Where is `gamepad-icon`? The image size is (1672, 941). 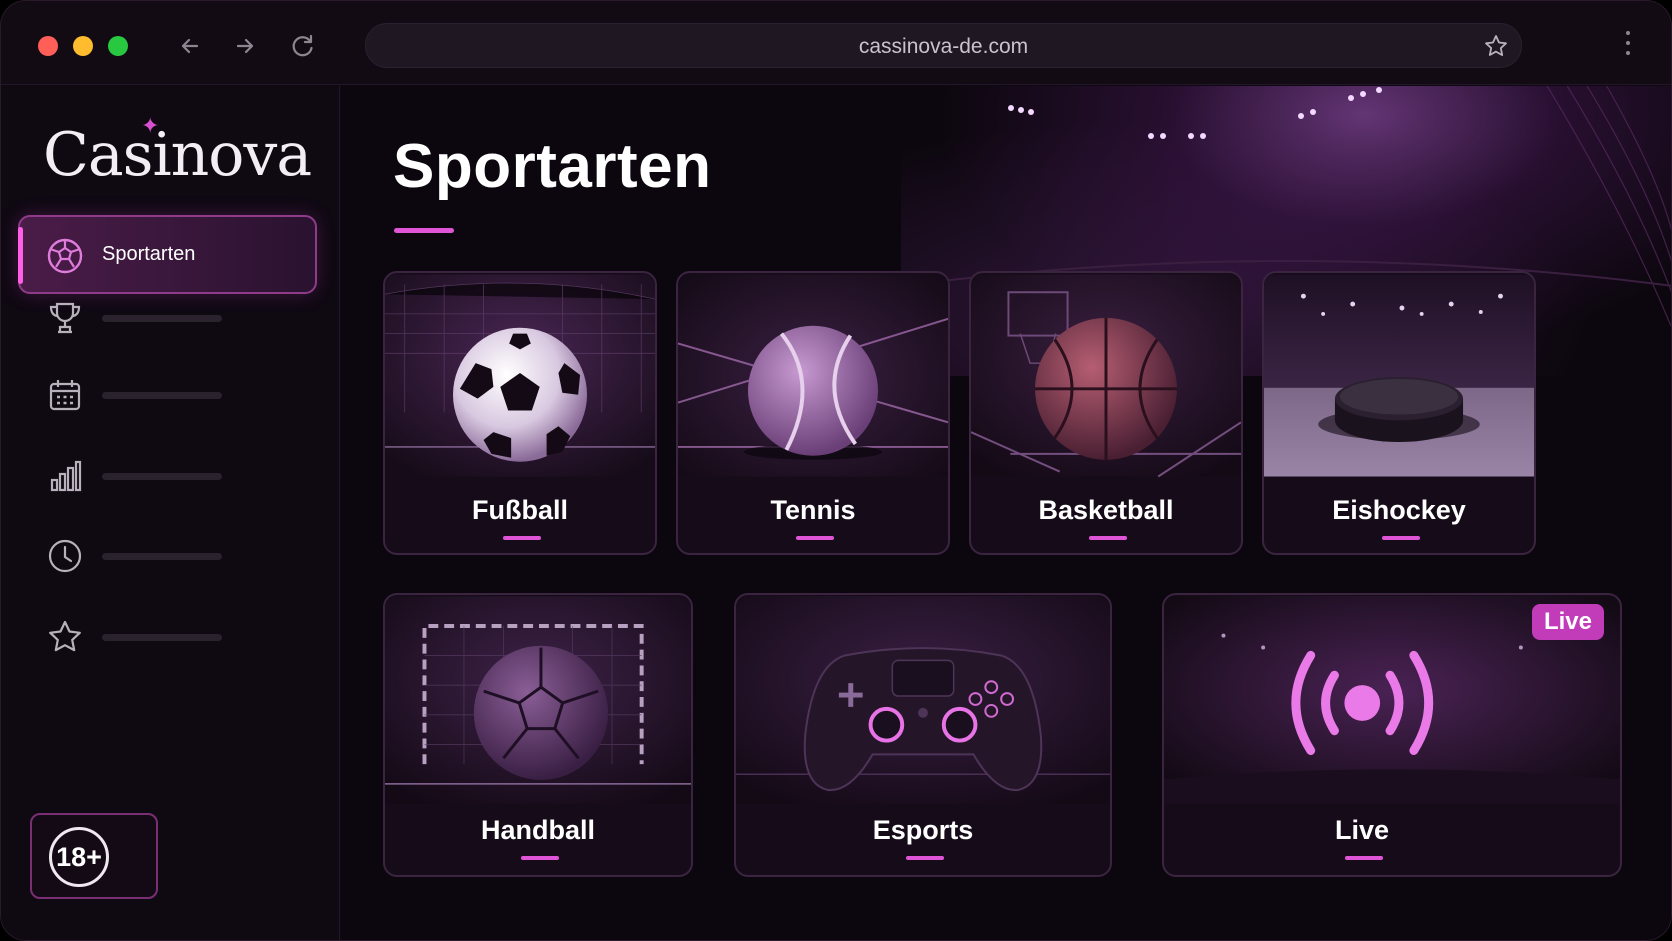 gamepad-icon is located at coordinates (923, 700).